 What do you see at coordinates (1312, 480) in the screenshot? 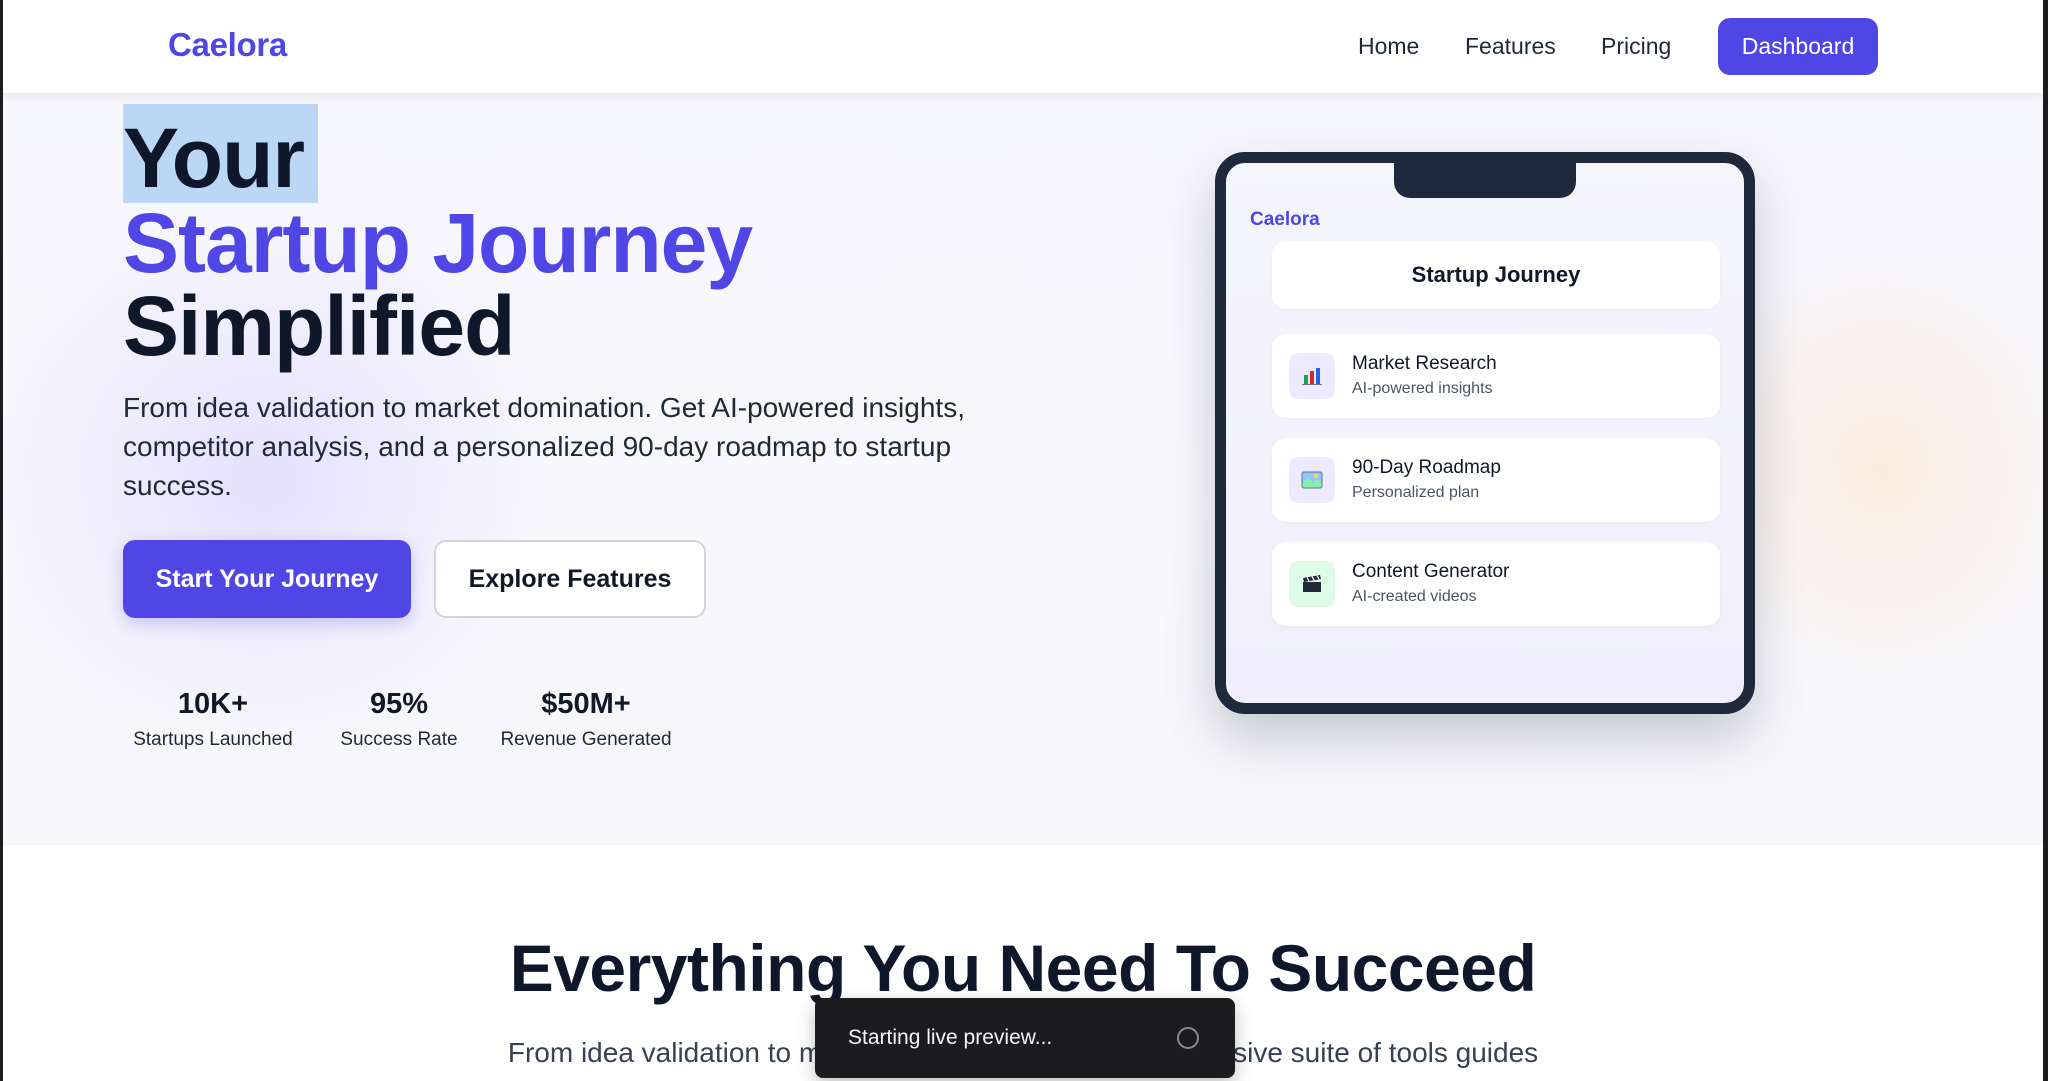
I see `map-icon` at bounding box center [1312, 480].